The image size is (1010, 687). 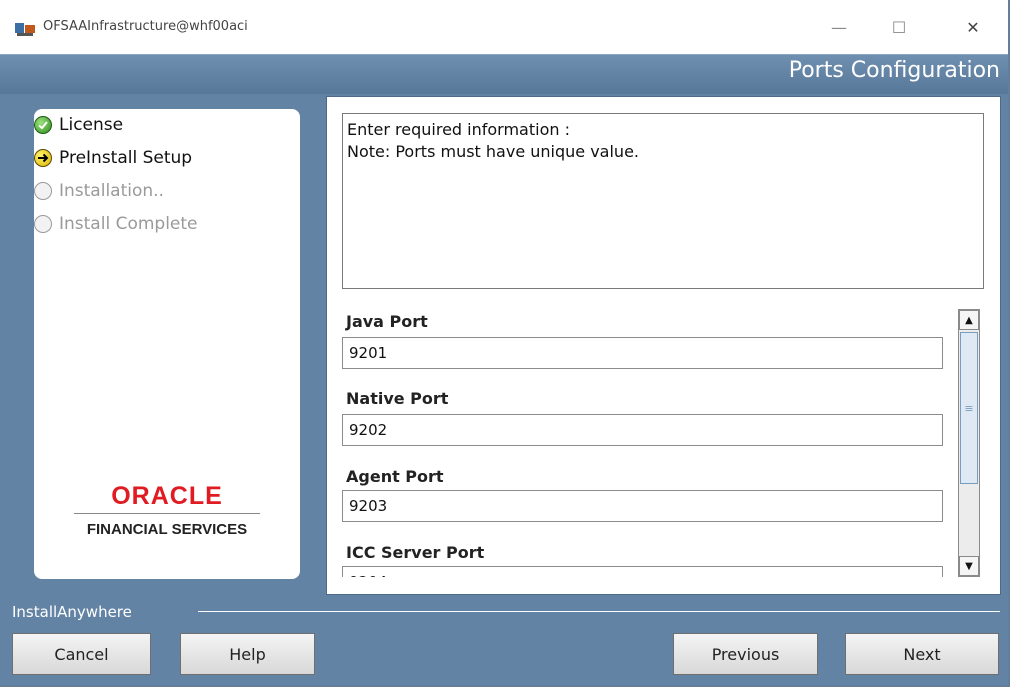 I want to click on clip-region: ICC Server Port, so click(x=642, y=557).